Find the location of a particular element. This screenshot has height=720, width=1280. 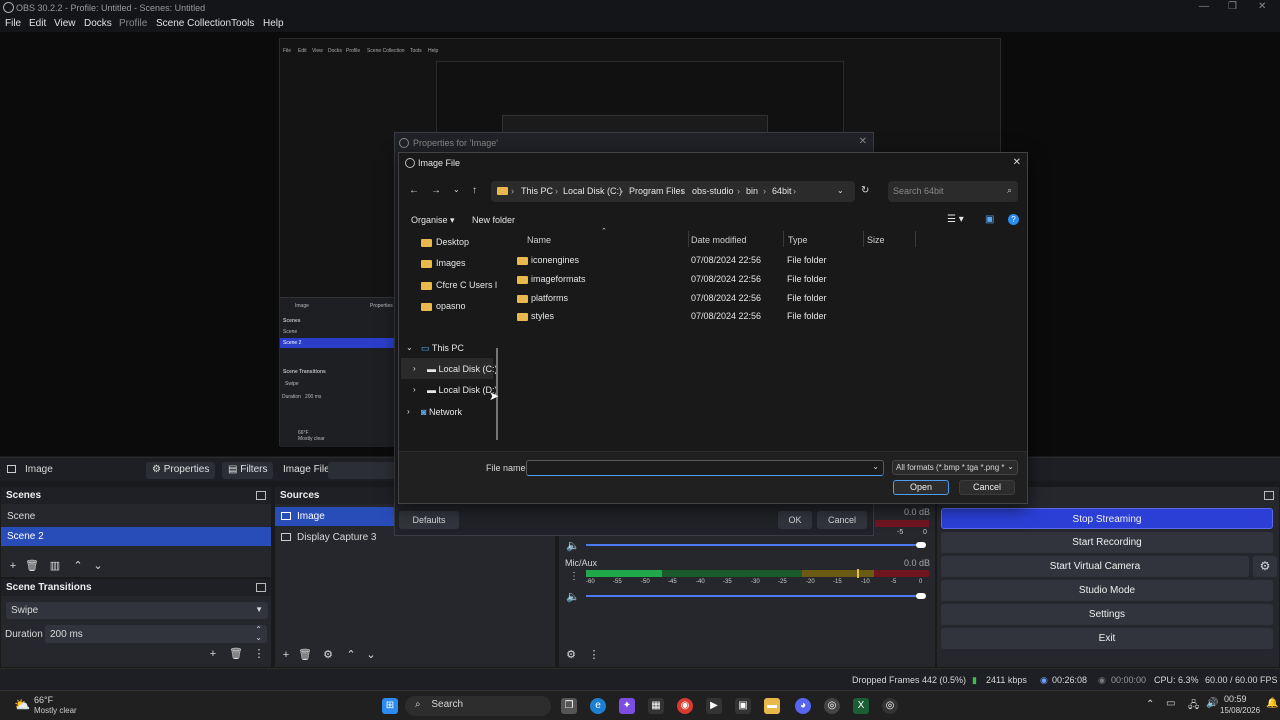

virtual-camera-settings-gear-icon: ⚙ is located at coordinates (1265, 566).